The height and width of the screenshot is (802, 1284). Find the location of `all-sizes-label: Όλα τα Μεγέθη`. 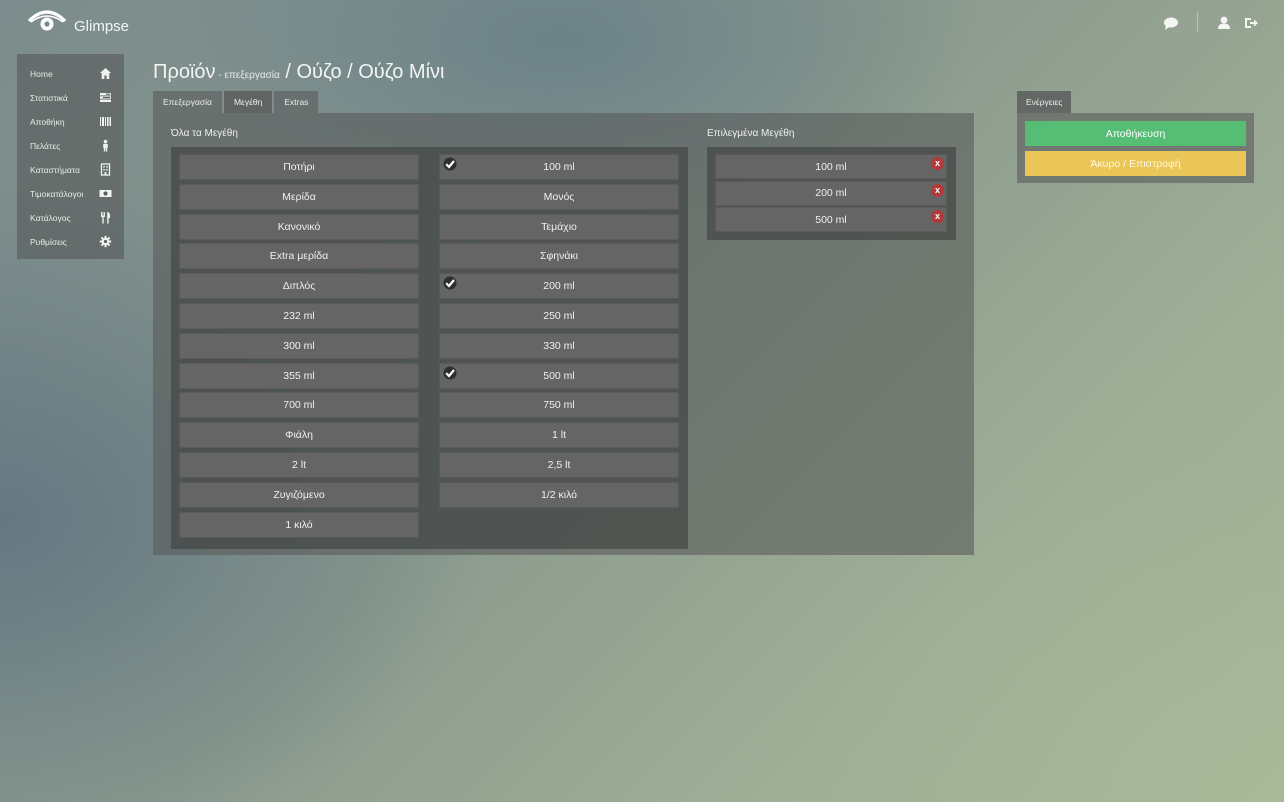

all-sizes-label: Όλα τα Μεγέθη is located at coordinates (204, 133).